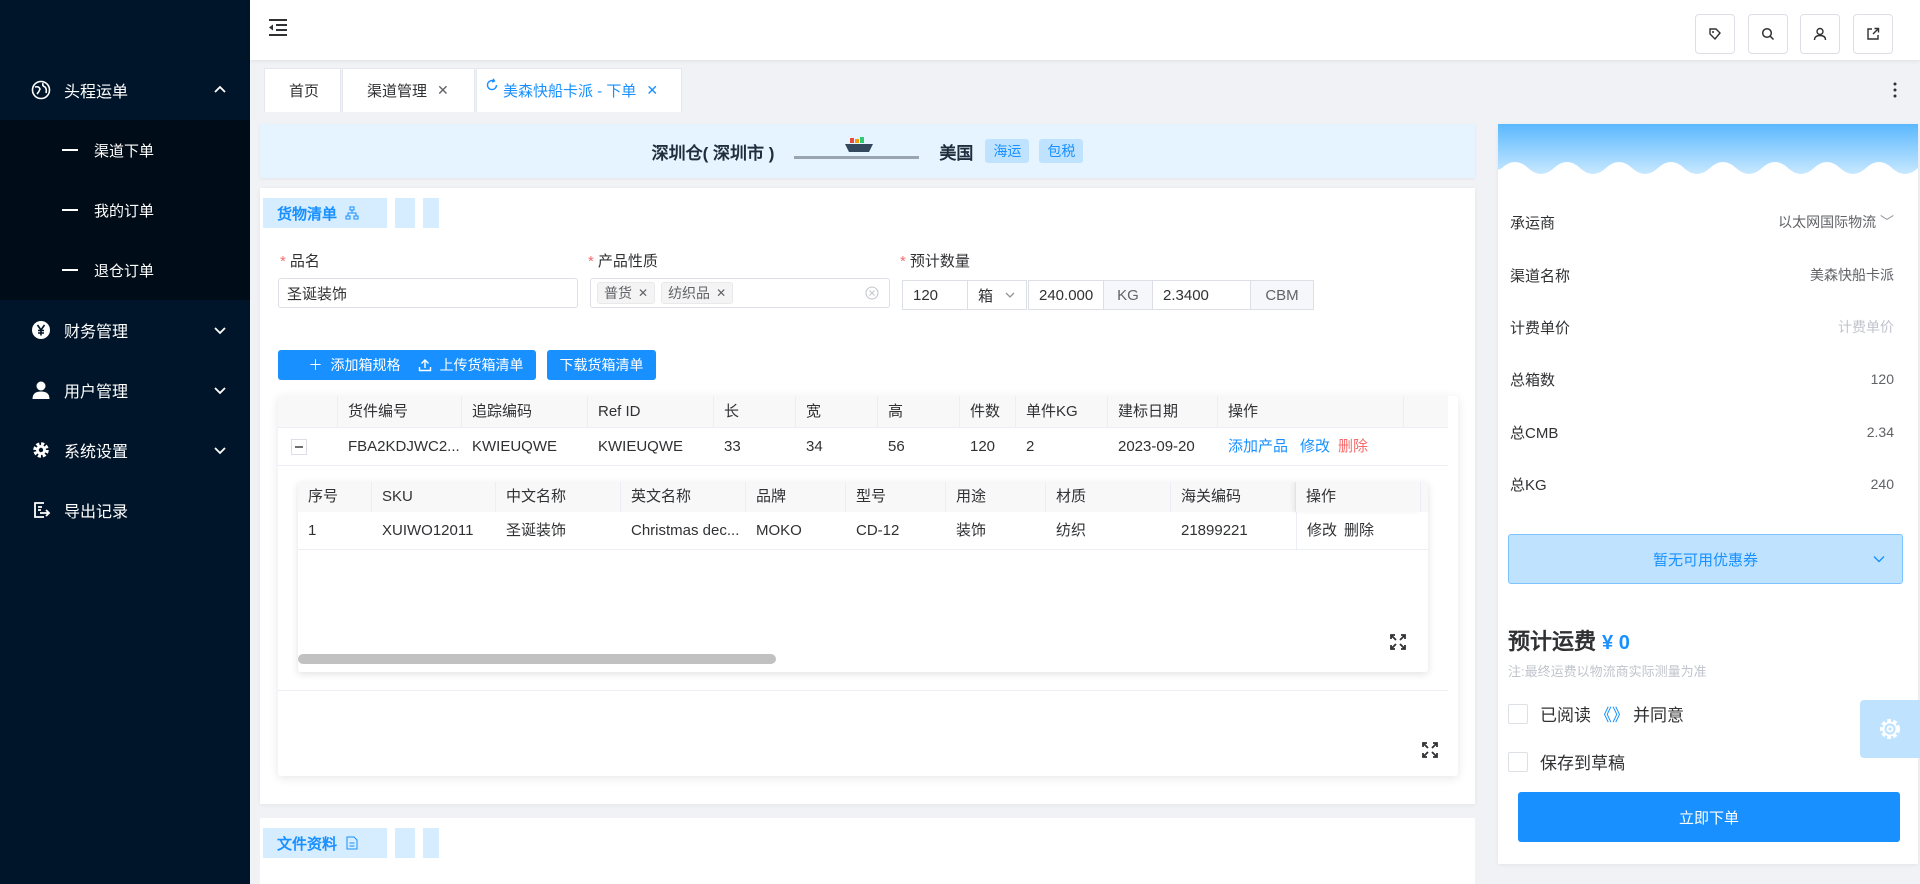 Image resolution: width=1920 pixels, height=884 pixels. I want to click on save-draft-checkbox: 保存到草稿, so click(1566, 761).